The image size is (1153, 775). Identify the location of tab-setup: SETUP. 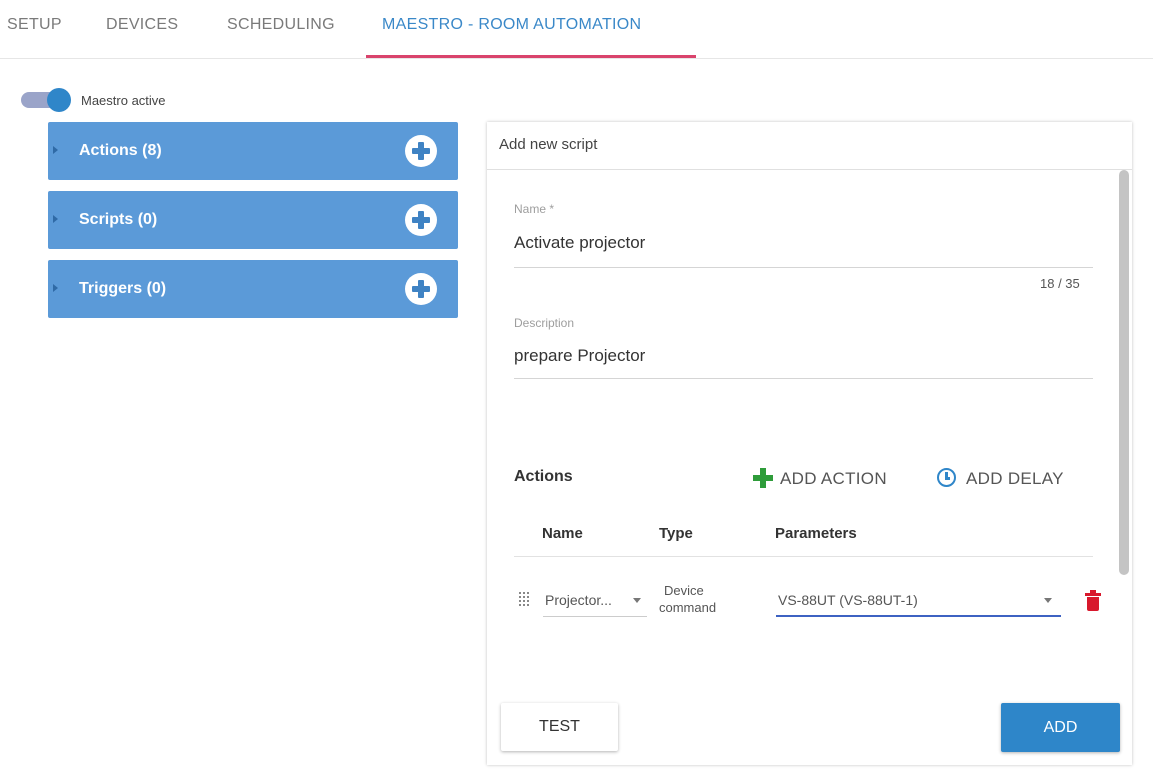
(34, 25).